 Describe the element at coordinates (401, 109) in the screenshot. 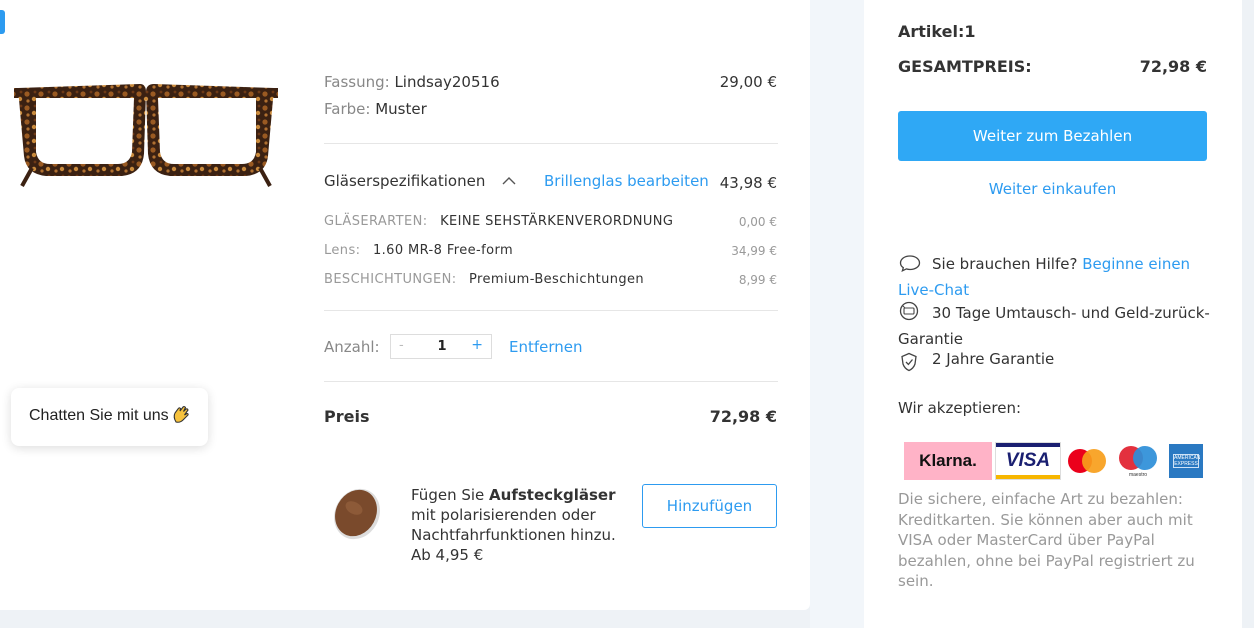

I see `color-value: Muster` at that location.